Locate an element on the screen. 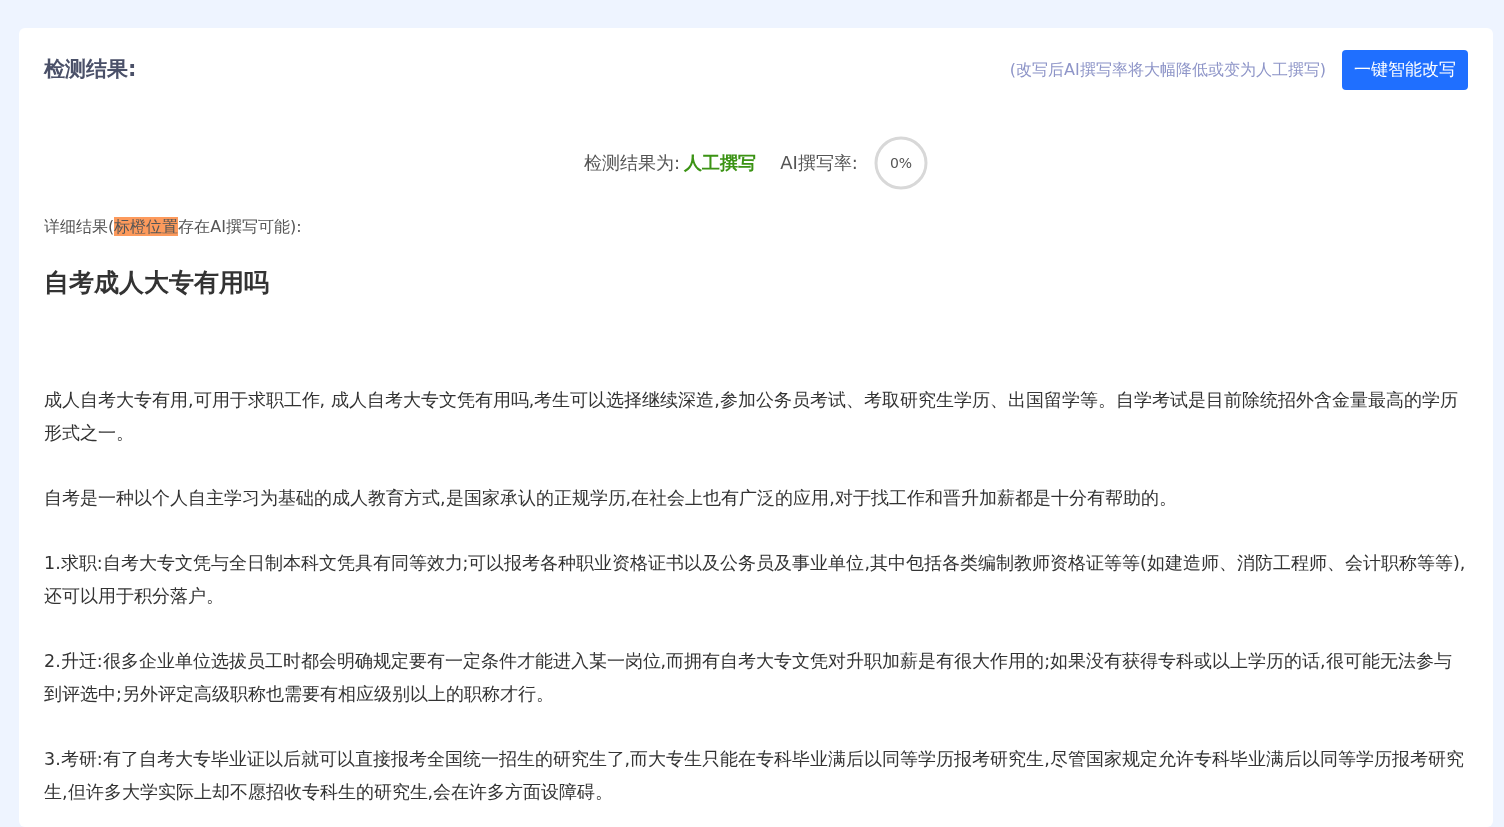  article-paragraph: 1.求职:自考大专文凭与全日制本科文凭具有同等效力;可以报考各种职业资格证书以及公务员及事业单位,其中包括各类编制教师资格证等等(如建造师、消防工程师、会计职称等等),还可以用于积分落户。 is located at coordinates (755, 579).